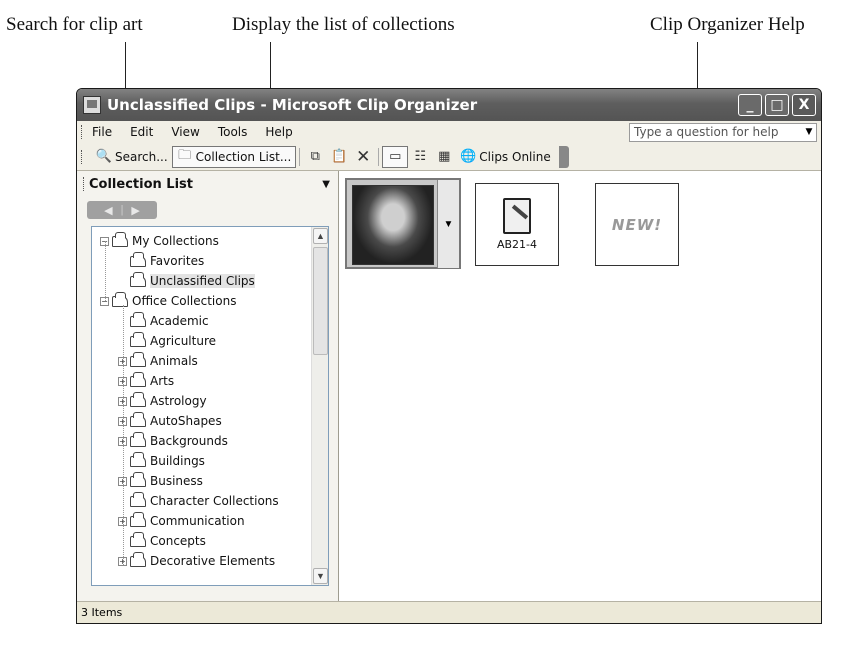 The height and width of the screenshot is (649, 845). I want to click on minimize-button: _, so click(750, 105).